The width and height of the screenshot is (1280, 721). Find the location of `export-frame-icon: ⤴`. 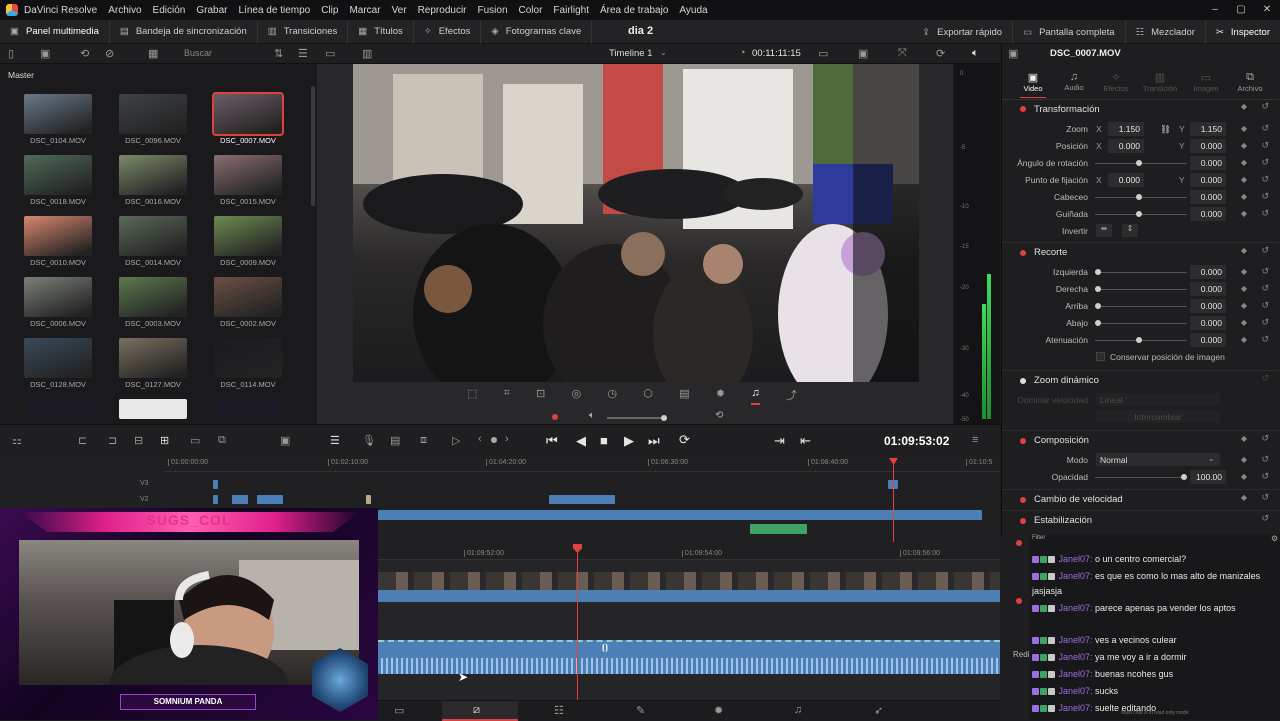

export-frame-icon: ⤴ is located at coordinates (791, 396).